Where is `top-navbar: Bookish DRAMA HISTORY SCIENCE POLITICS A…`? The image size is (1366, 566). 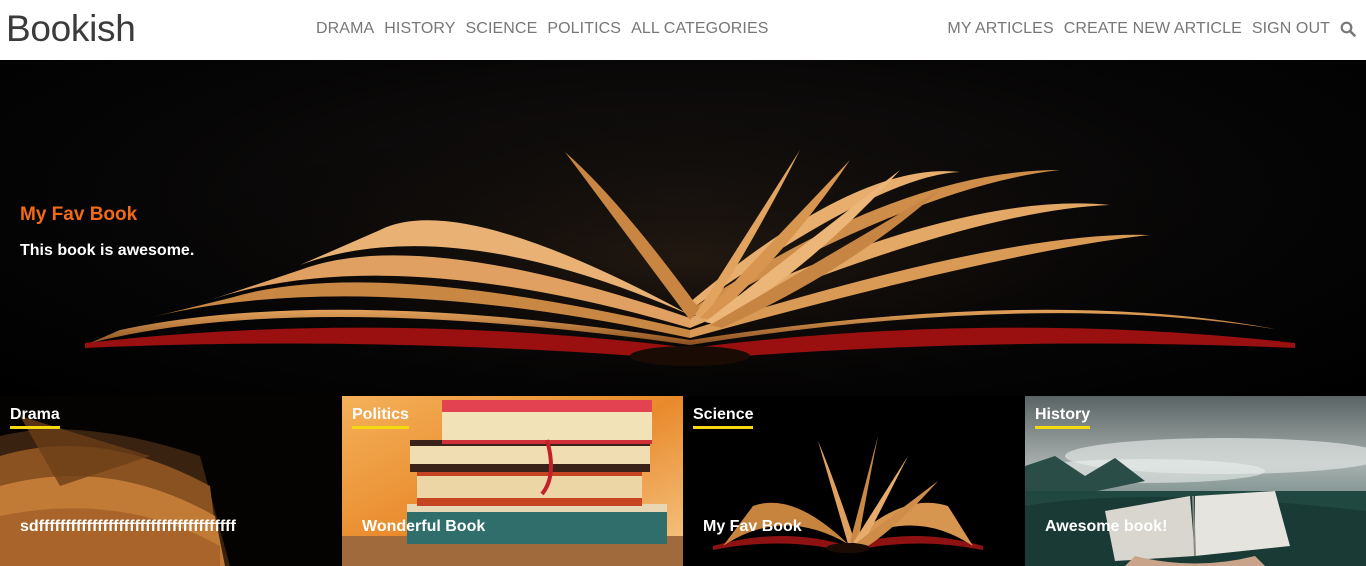 top-navbar: Bookish DRAMA HISTORY SCIENCE POLITICS A… is located at coordinates (683, 30).